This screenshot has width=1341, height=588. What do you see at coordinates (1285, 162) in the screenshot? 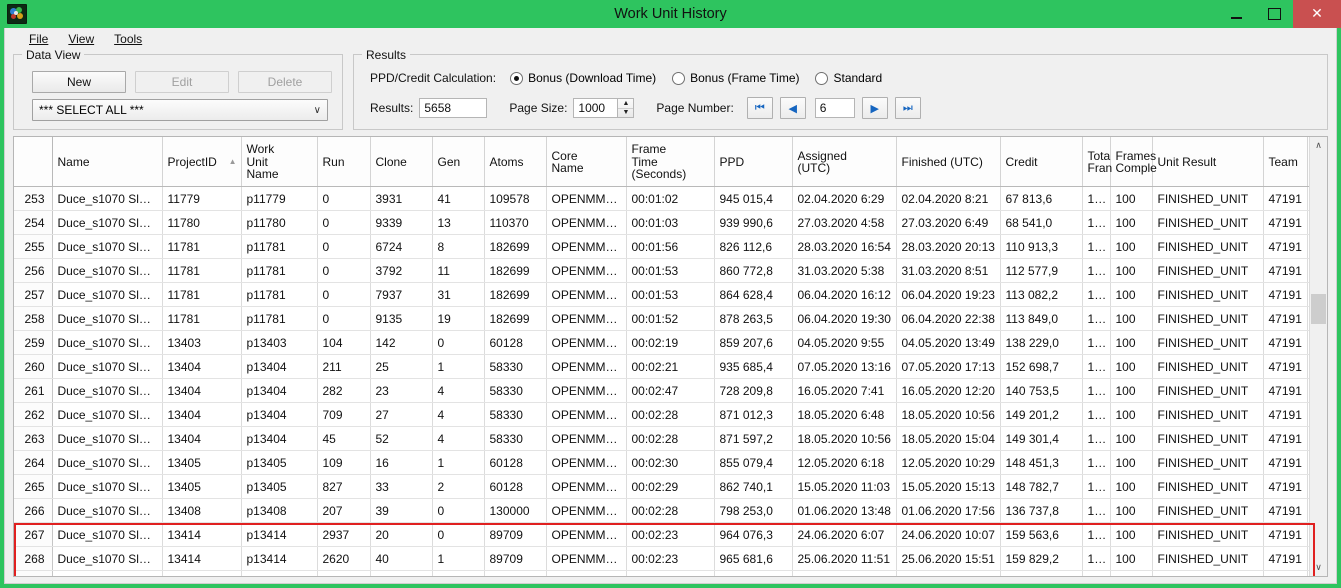
I see `grid-header-team: Team` at bounding box center [1285, 162].